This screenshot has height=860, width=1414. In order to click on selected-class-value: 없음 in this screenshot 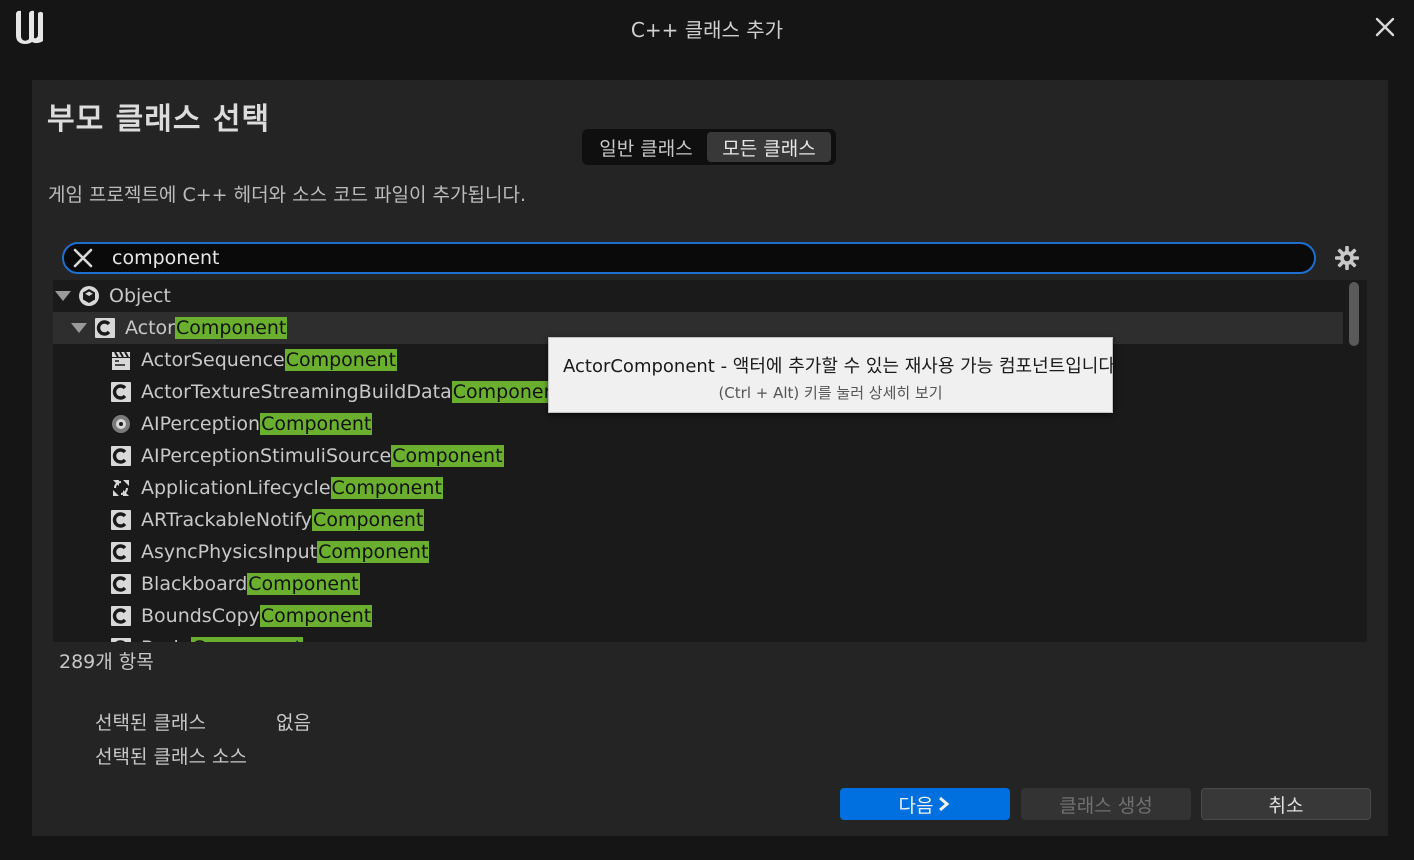, I will do `click(293, 723)`.